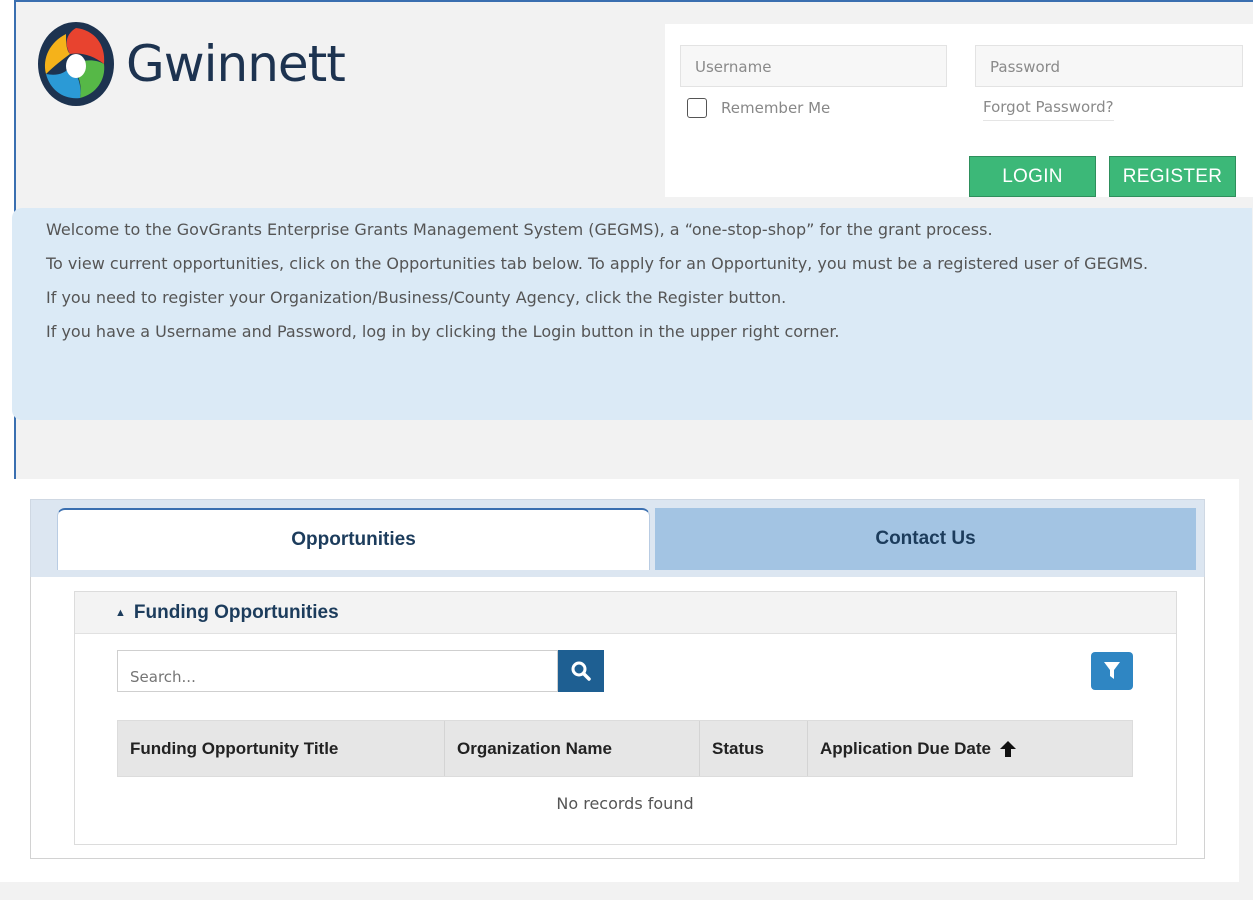  I want to click on tab-contact-us: Contact Us, so click(925, 539).